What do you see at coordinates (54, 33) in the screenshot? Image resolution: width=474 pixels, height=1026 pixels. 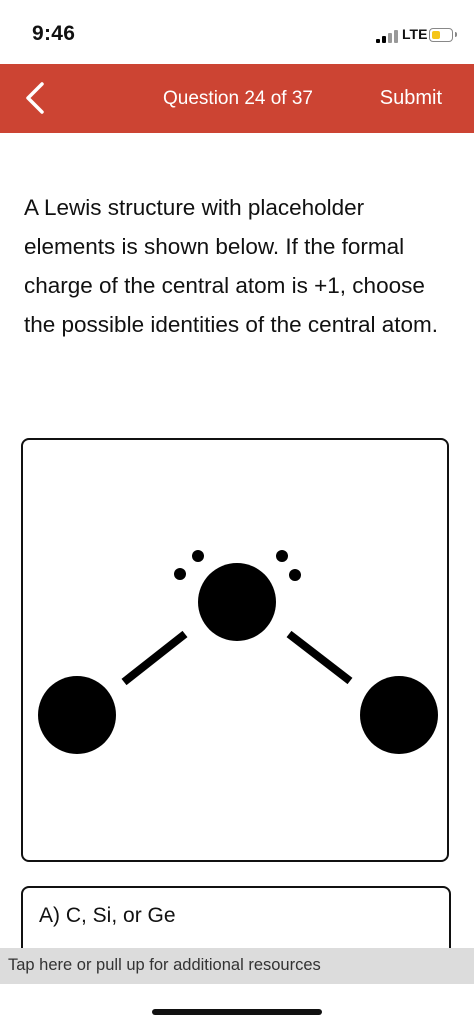 I see `status-time: 9:46` at bounding box center [54, 33].